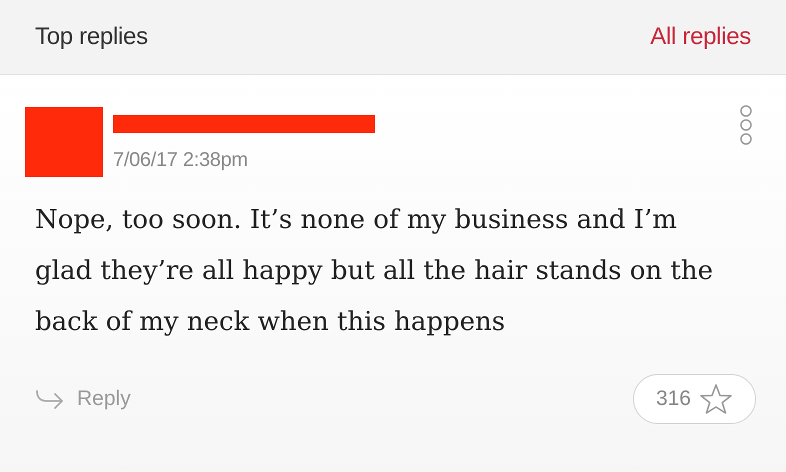  Describe the element at coordinates (700, 37) in the screenshot. I see `all-replies-link: All replies` at that location.